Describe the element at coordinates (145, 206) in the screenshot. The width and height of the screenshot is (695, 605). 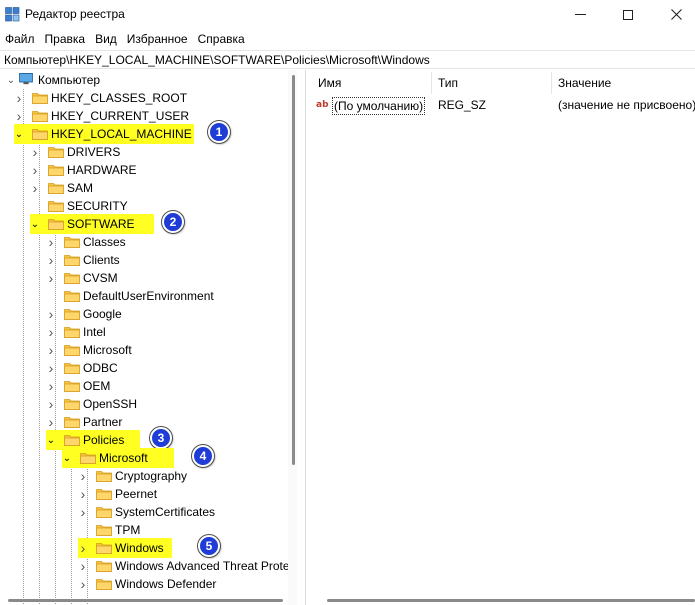
I see `tree-item: SECURITY` at that location.